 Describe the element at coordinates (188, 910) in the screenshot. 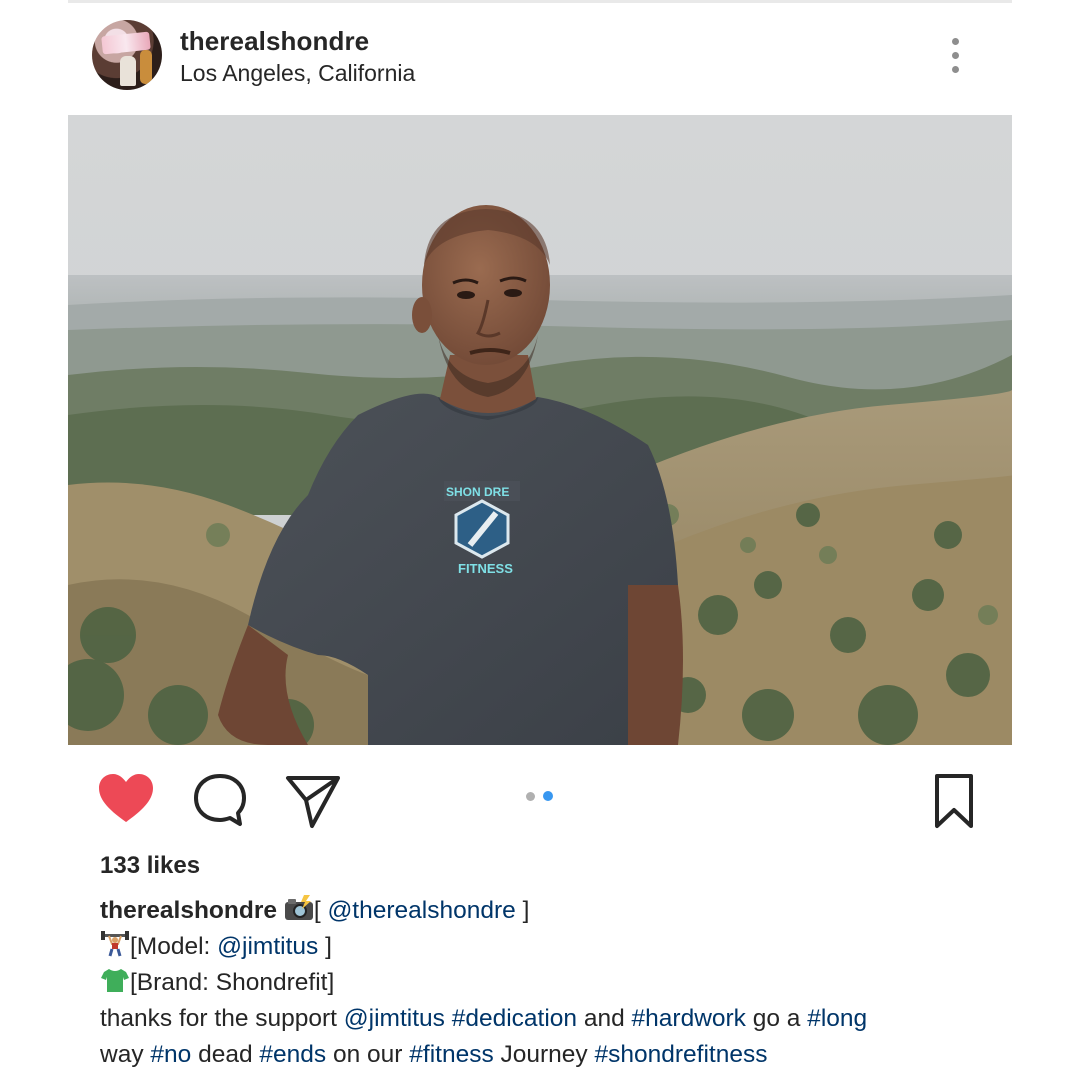

I see `caption-author: therealshondre` at that location.